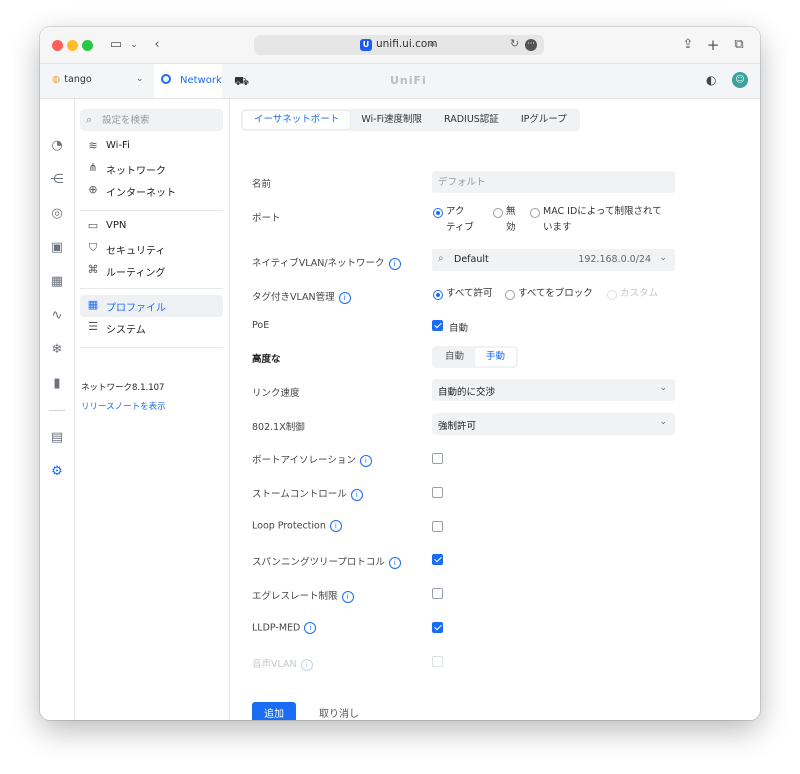 This screenshot has width=800, height=774. I want to click on advanced-mode-toggle: 自動 手動, so click(475, 357).